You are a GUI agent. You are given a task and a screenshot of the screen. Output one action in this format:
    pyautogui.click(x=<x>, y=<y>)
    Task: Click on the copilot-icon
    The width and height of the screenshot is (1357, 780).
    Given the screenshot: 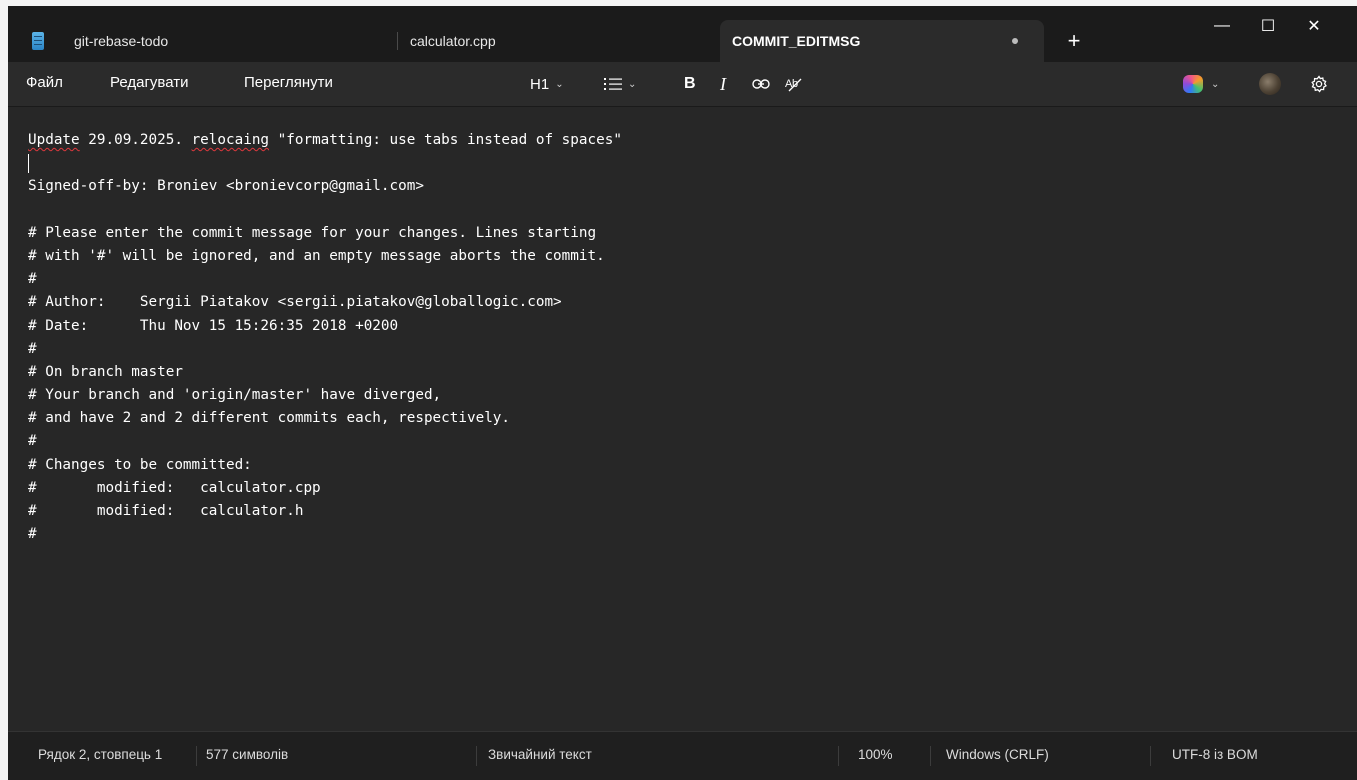 What is the action you would take?
    pyautogui.click(x=1193, y=84)
    